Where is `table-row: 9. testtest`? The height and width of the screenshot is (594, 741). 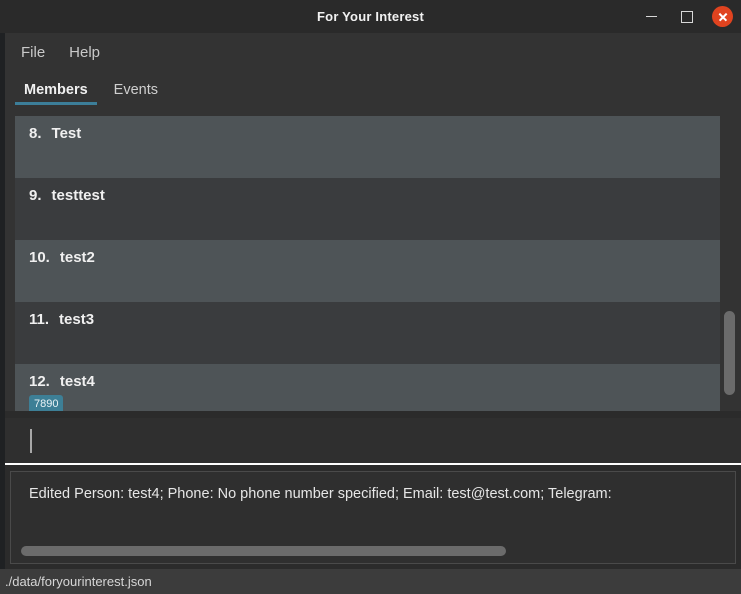
table-row: 9. testtest is located at coordinates (367, 209).